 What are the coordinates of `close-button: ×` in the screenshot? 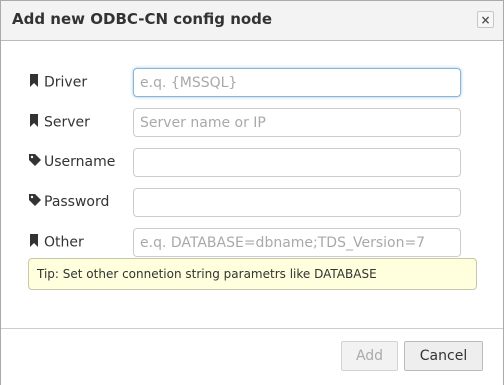 It's located at (485, 19).